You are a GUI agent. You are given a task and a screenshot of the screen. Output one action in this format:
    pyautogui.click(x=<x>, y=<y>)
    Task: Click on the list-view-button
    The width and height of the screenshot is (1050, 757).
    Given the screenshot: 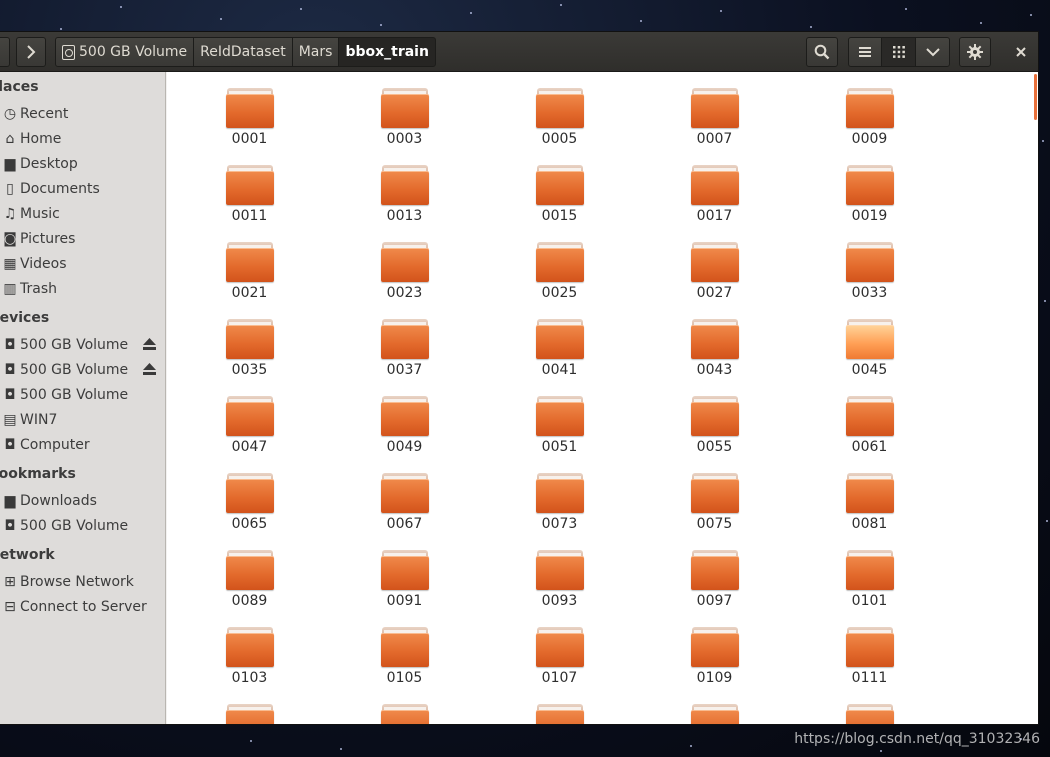 What is the action you would take?
    pyautogui.click(x=865, y=52)
    